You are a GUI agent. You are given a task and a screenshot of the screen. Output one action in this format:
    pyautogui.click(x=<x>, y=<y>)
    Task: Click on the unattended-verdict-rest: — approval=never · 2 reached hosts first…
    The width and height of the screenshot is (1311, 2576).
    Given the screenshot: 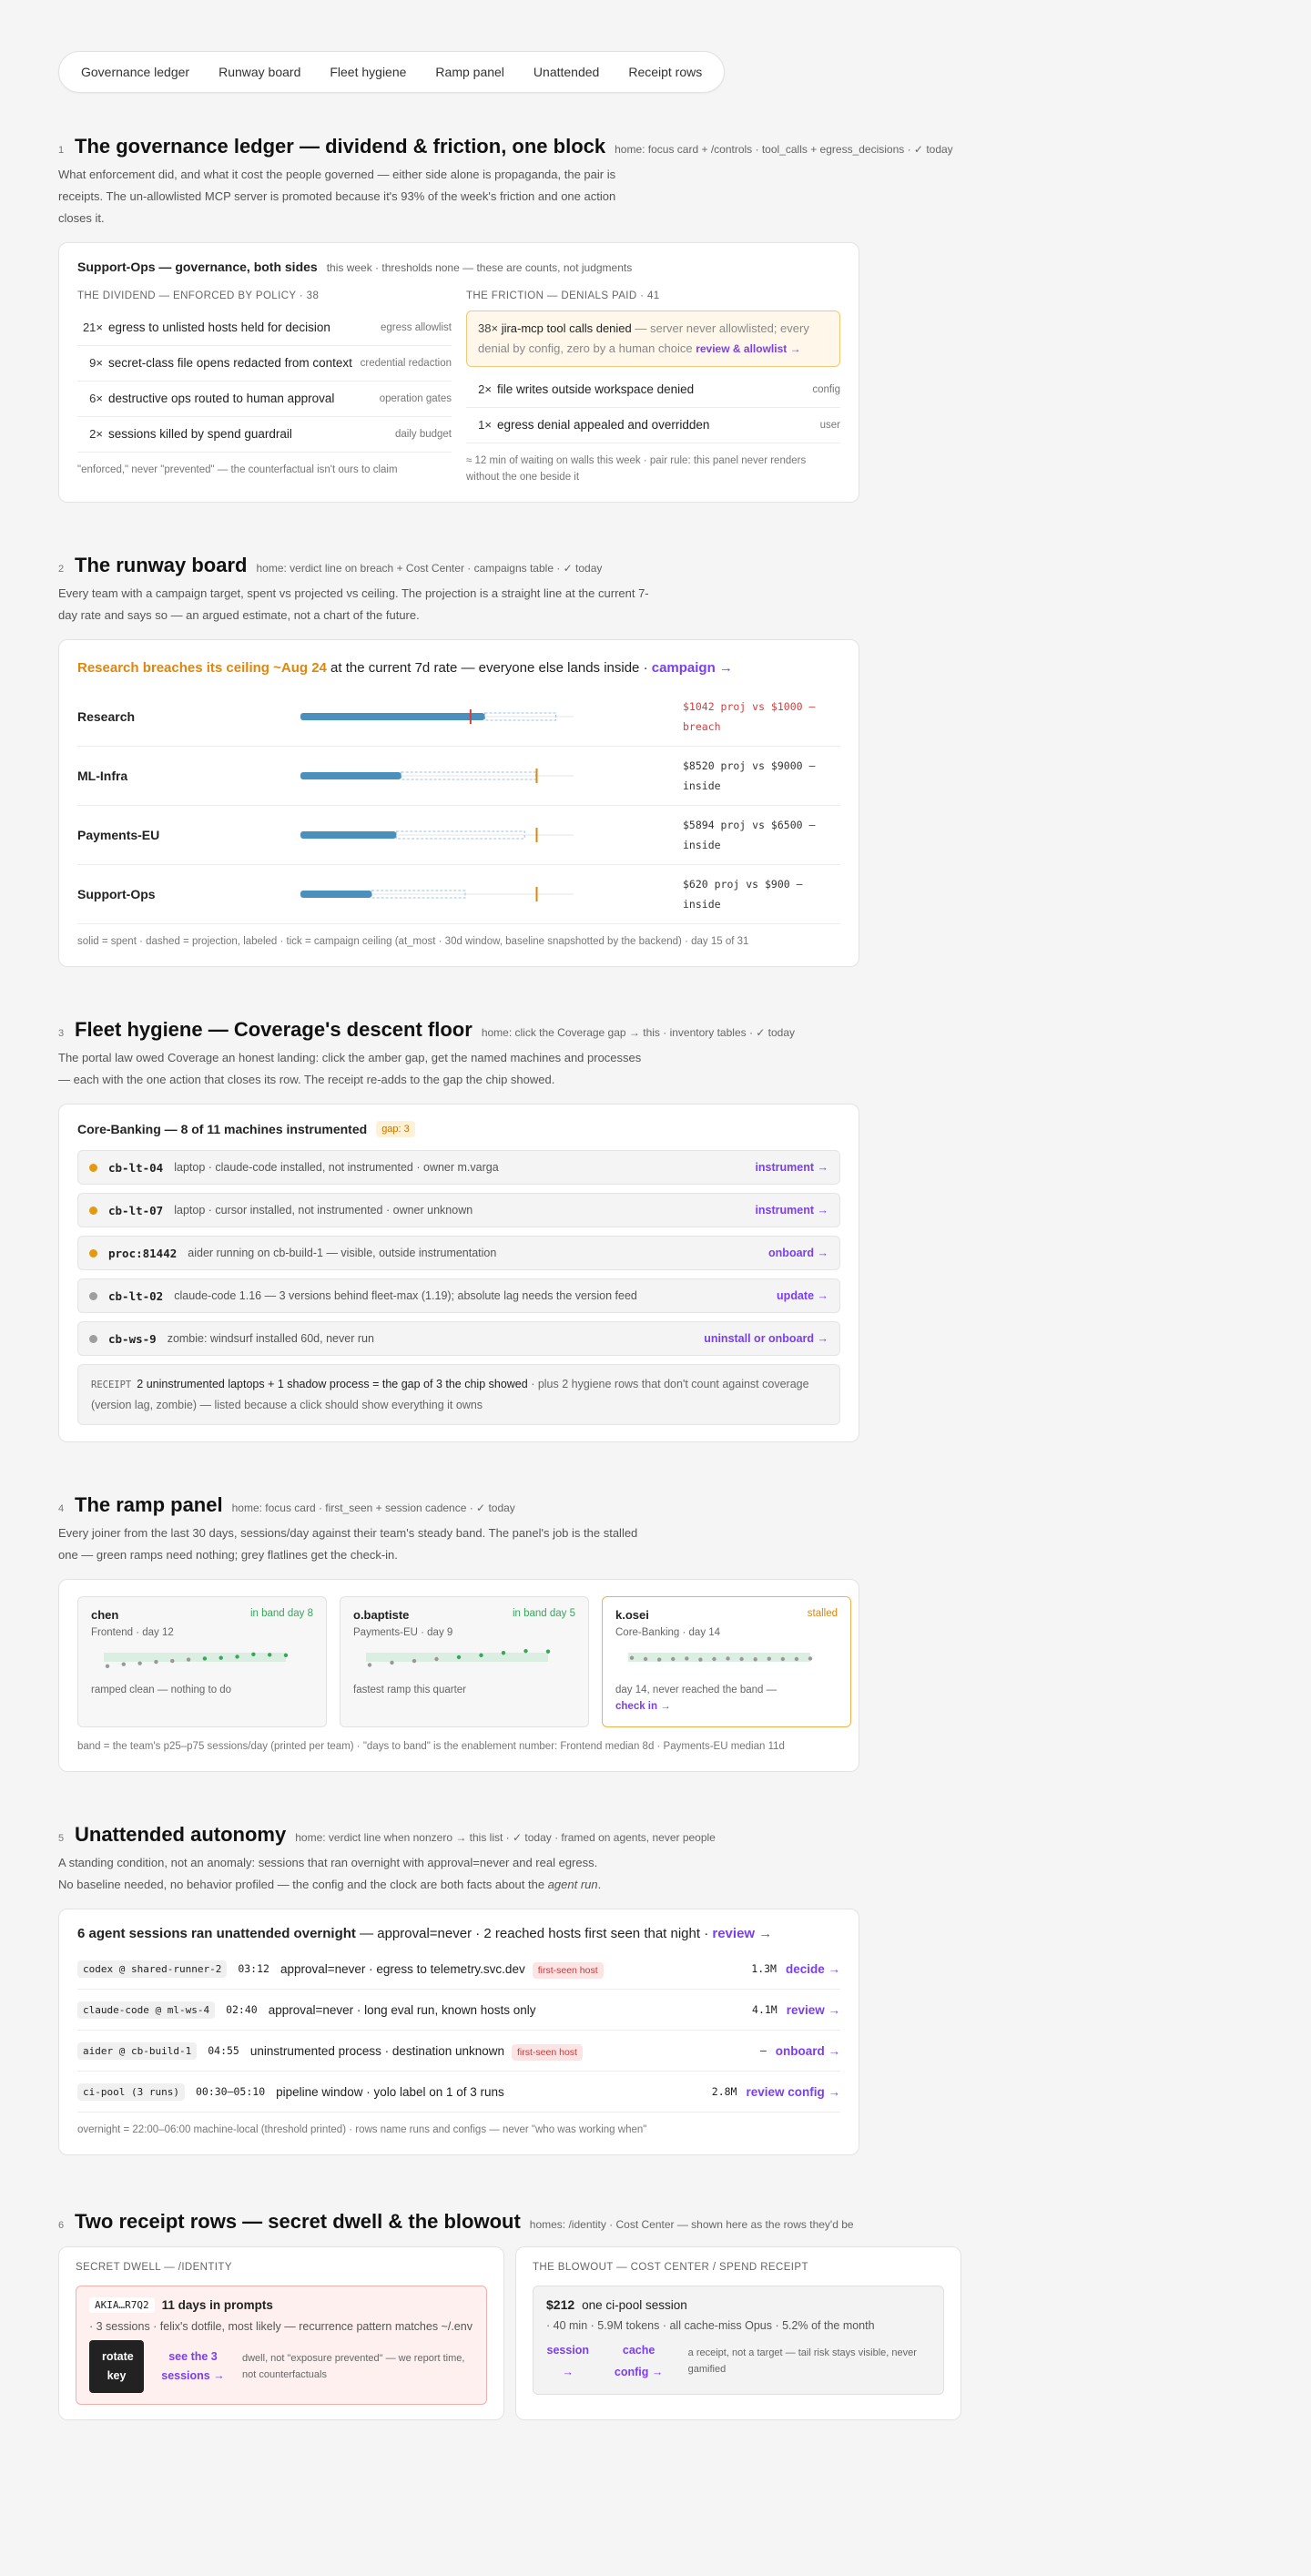 What is the action you would take?
    pyautogui.click(x=534, y=1933)
    